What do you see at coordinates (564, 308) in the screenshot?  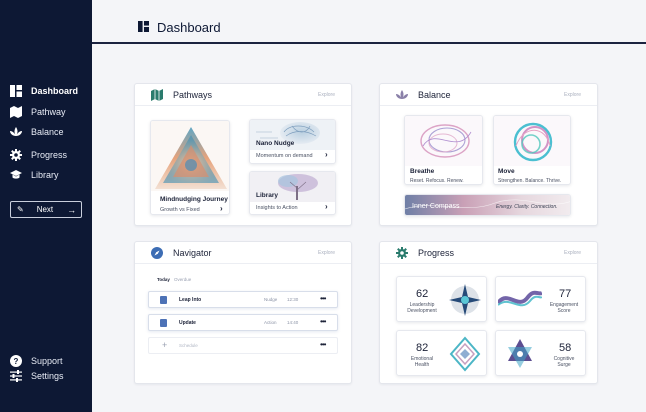 I see `stat-label: Engagement Score` at bounding box center [564, 308].